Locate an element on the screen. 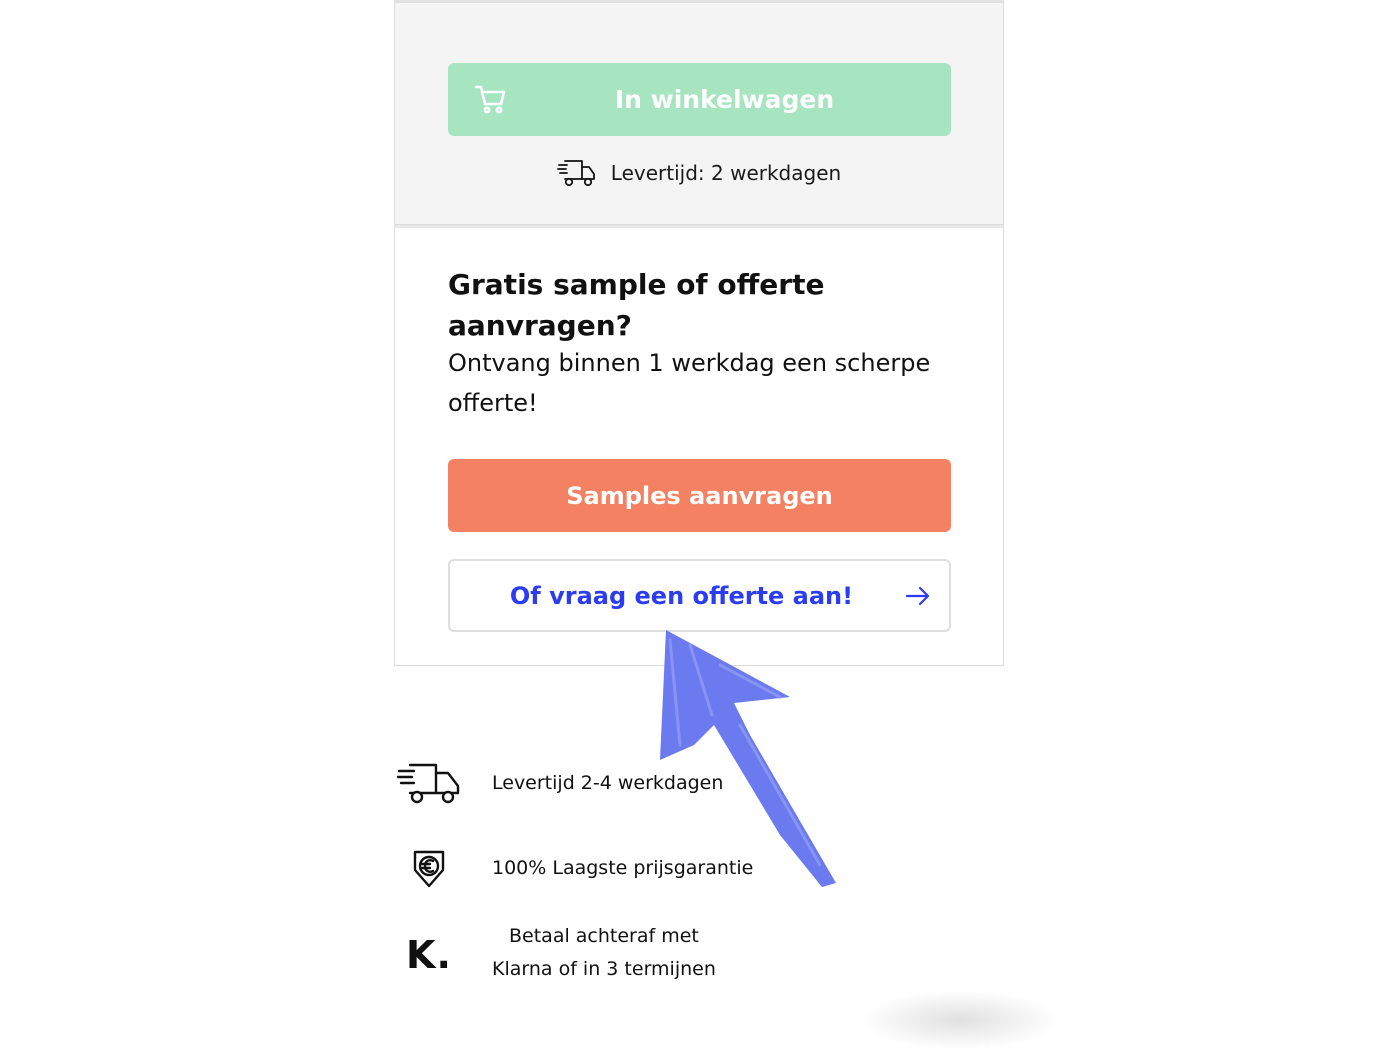 This screenshot has width=1399, height=1050. arrow-right-icon is located at coordinates (917, 596).